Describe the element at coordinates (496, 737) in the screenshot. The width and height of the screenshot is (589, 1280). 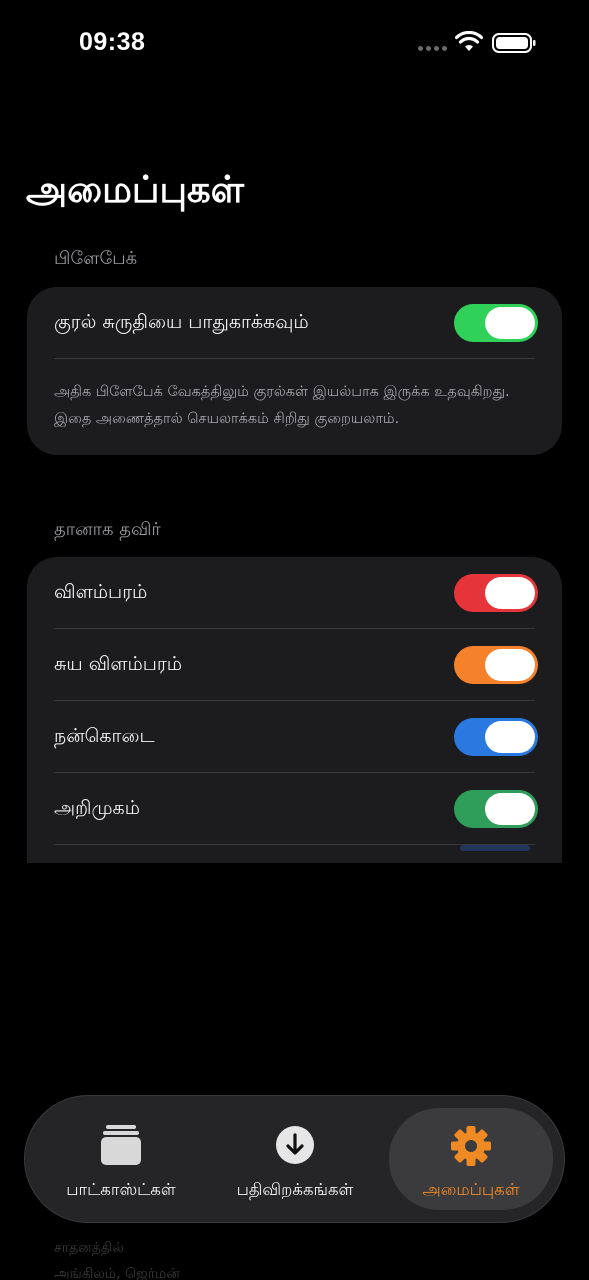
I see `skip-donation-toggle` at that location.